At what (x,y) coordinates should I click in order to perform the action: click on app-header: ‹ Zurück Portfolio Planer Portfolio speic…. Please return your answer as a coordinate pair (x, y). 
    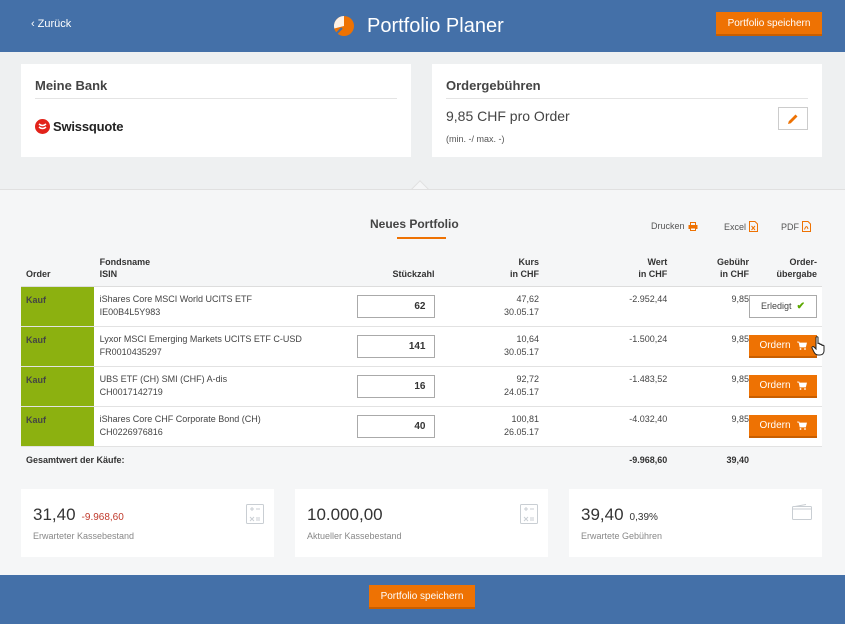
    Looking at the image, I should click on (422, 26).